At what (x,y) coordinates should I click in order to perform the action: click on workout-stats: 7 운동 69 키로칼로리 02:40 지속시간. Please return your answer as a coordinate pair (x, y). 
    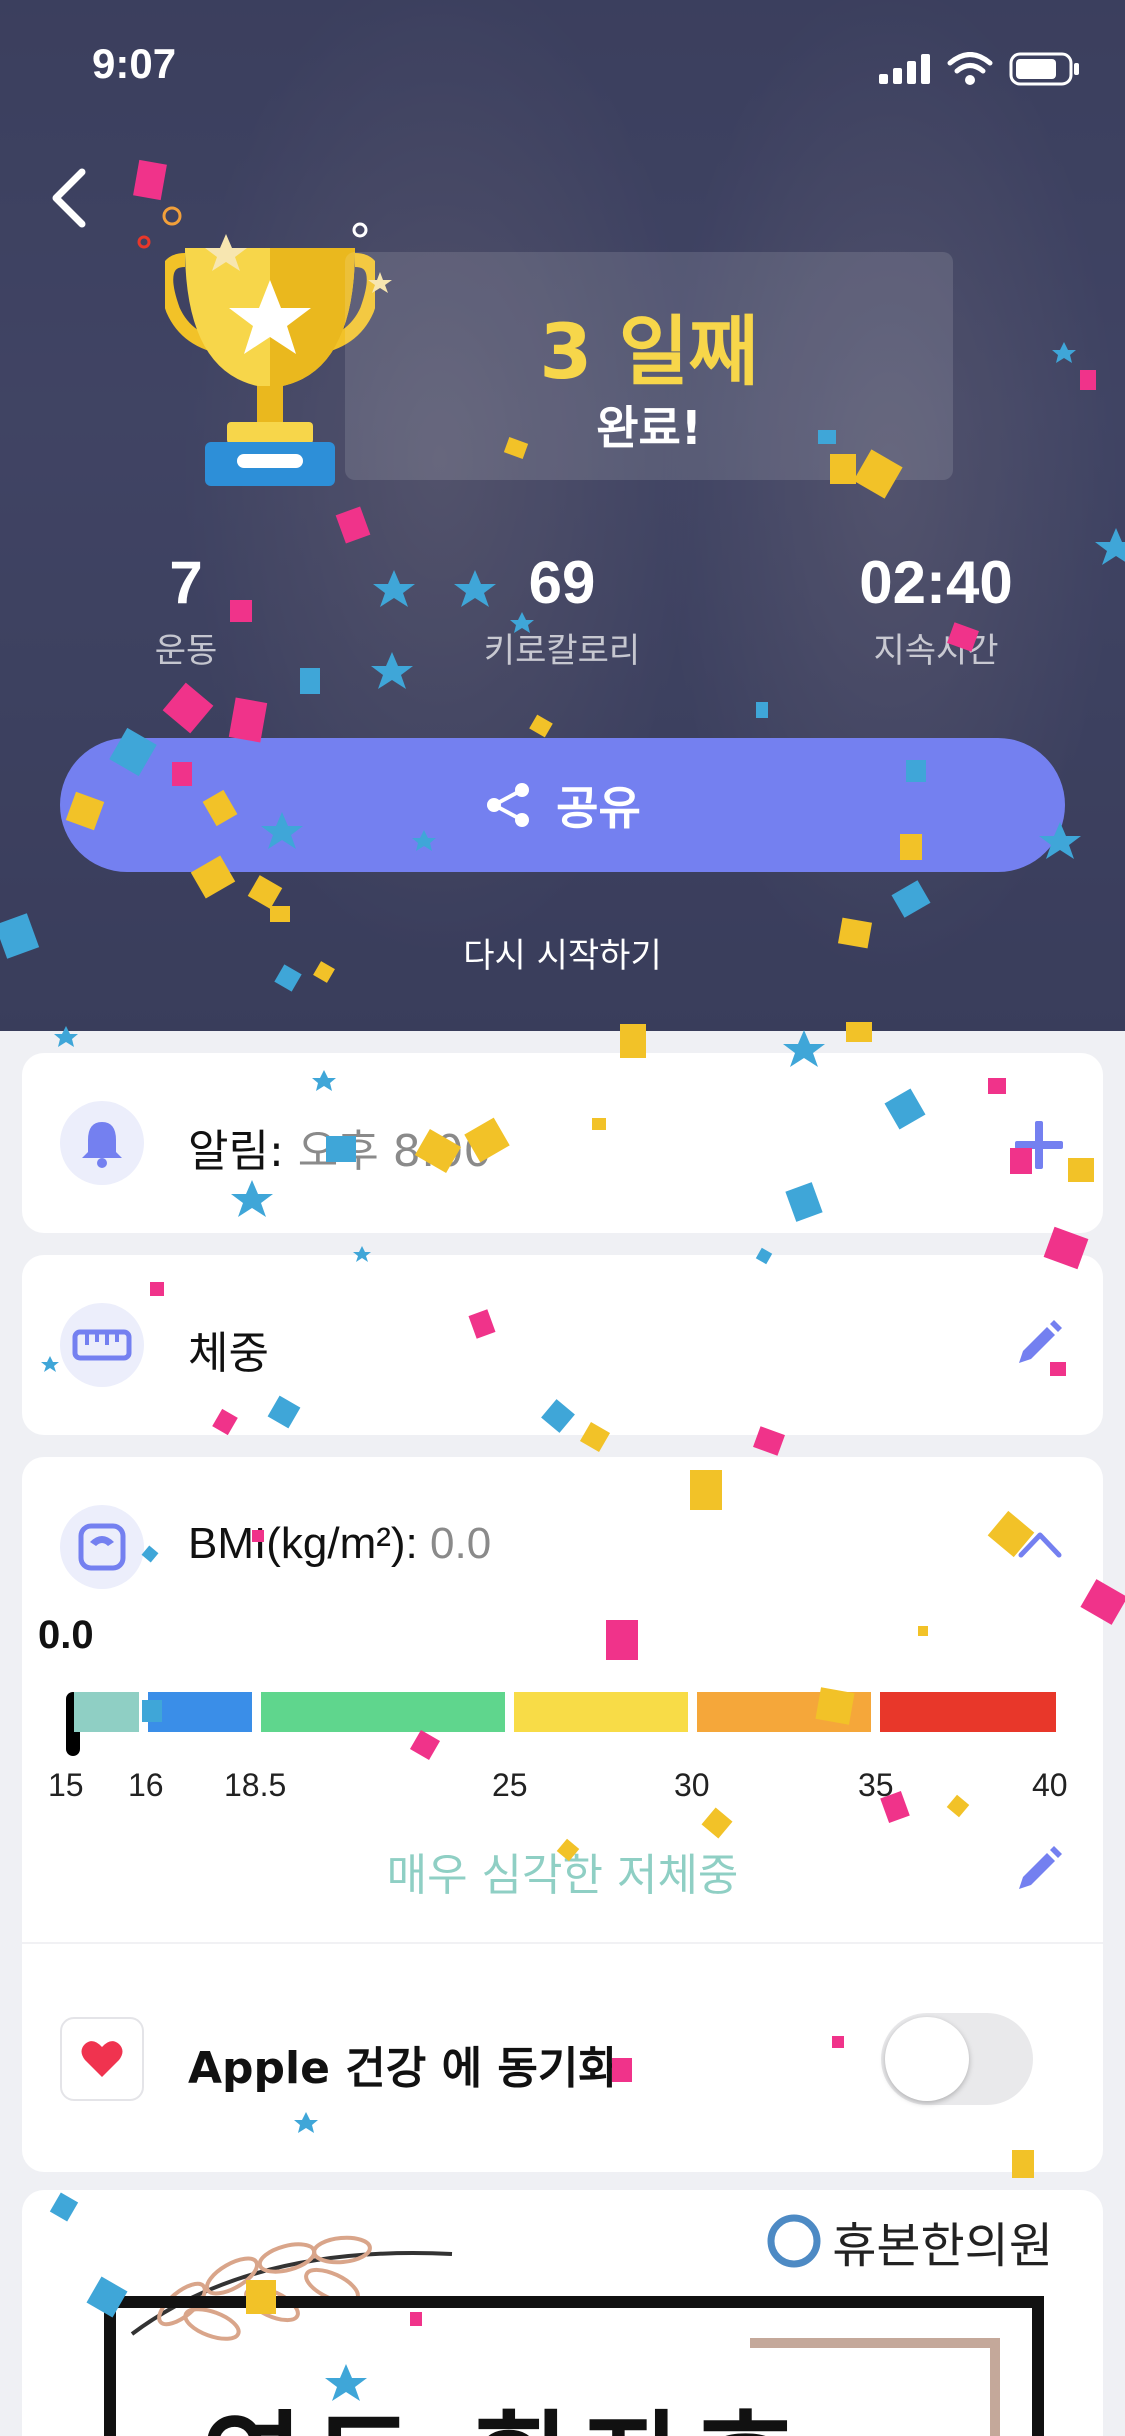
    Looking at the image, I should click on (562, 613).